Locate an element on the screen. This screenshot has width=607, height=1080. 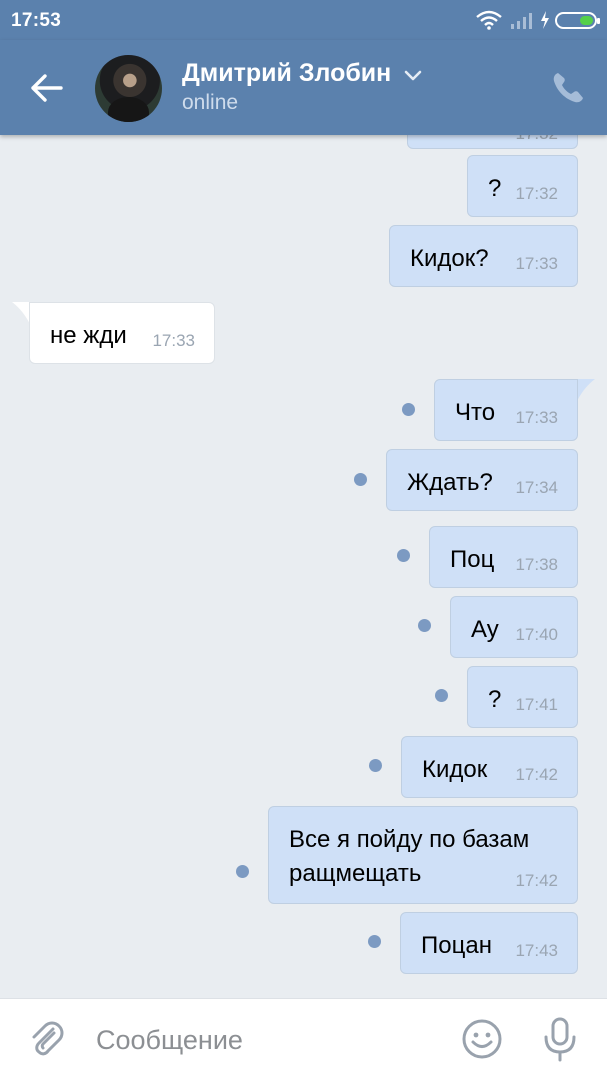
message-text: Все я пойду по базам ращмещать is located at coordinates (409, 856).